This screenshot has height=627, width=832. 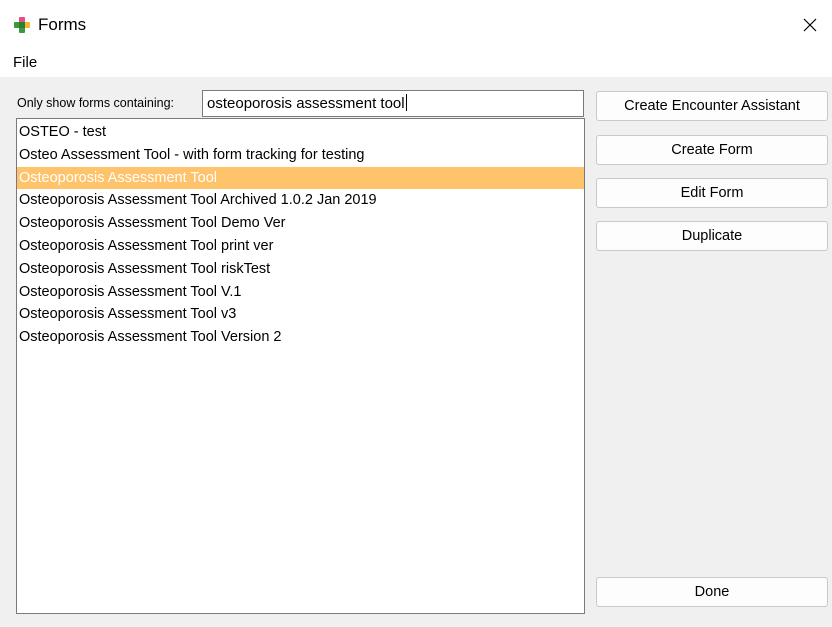 I want to click on filter-input-value: osteoporosis assessment tool, so click(x=306, y=103).